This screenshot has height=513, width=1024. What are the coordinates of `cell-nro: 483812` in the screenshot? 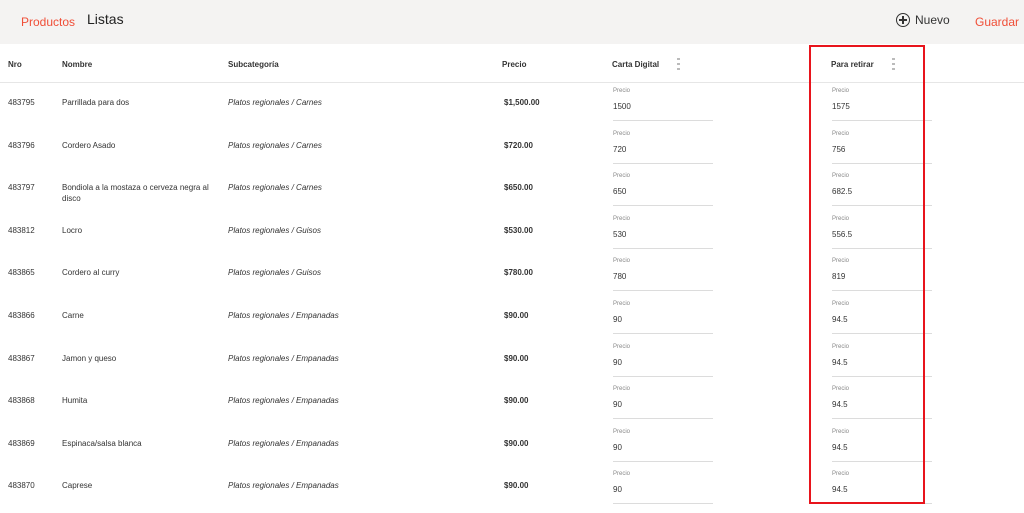 It's located at (21, 230).